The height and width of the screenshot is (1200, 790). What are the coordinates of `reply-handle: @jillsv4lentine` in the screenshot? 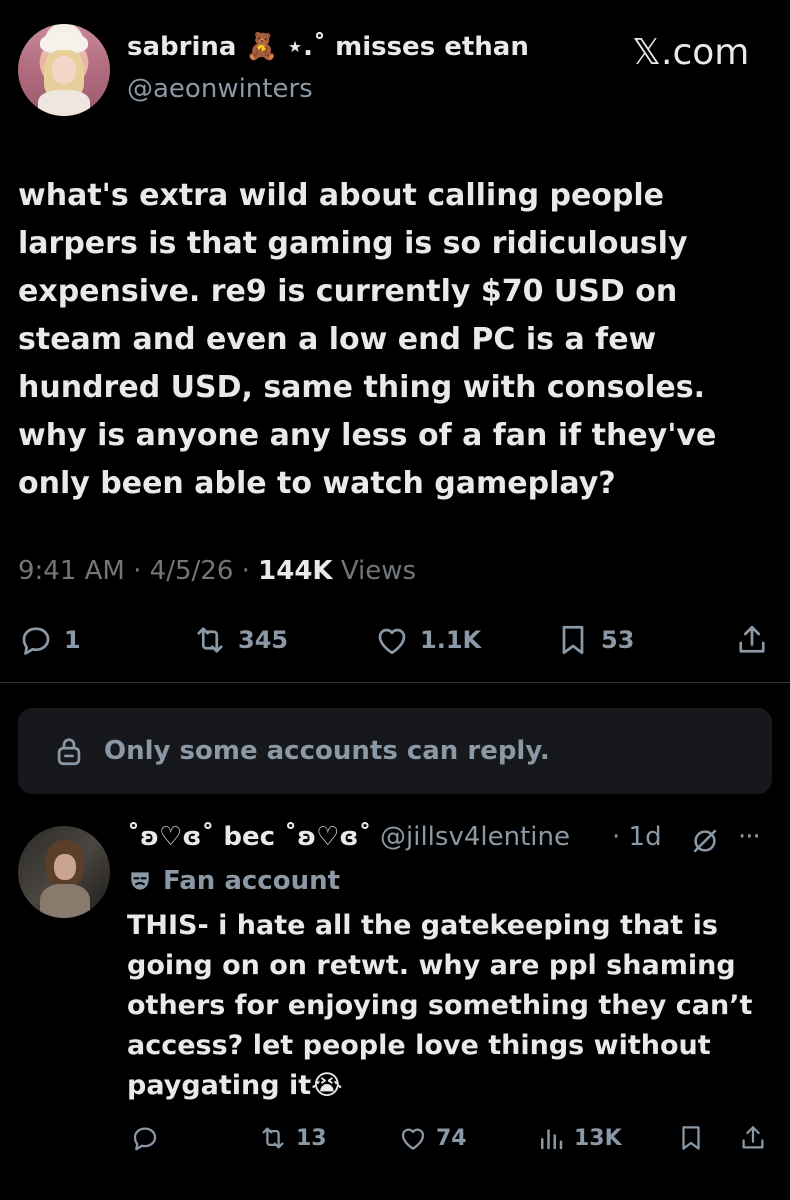 It's located at (475, 837).